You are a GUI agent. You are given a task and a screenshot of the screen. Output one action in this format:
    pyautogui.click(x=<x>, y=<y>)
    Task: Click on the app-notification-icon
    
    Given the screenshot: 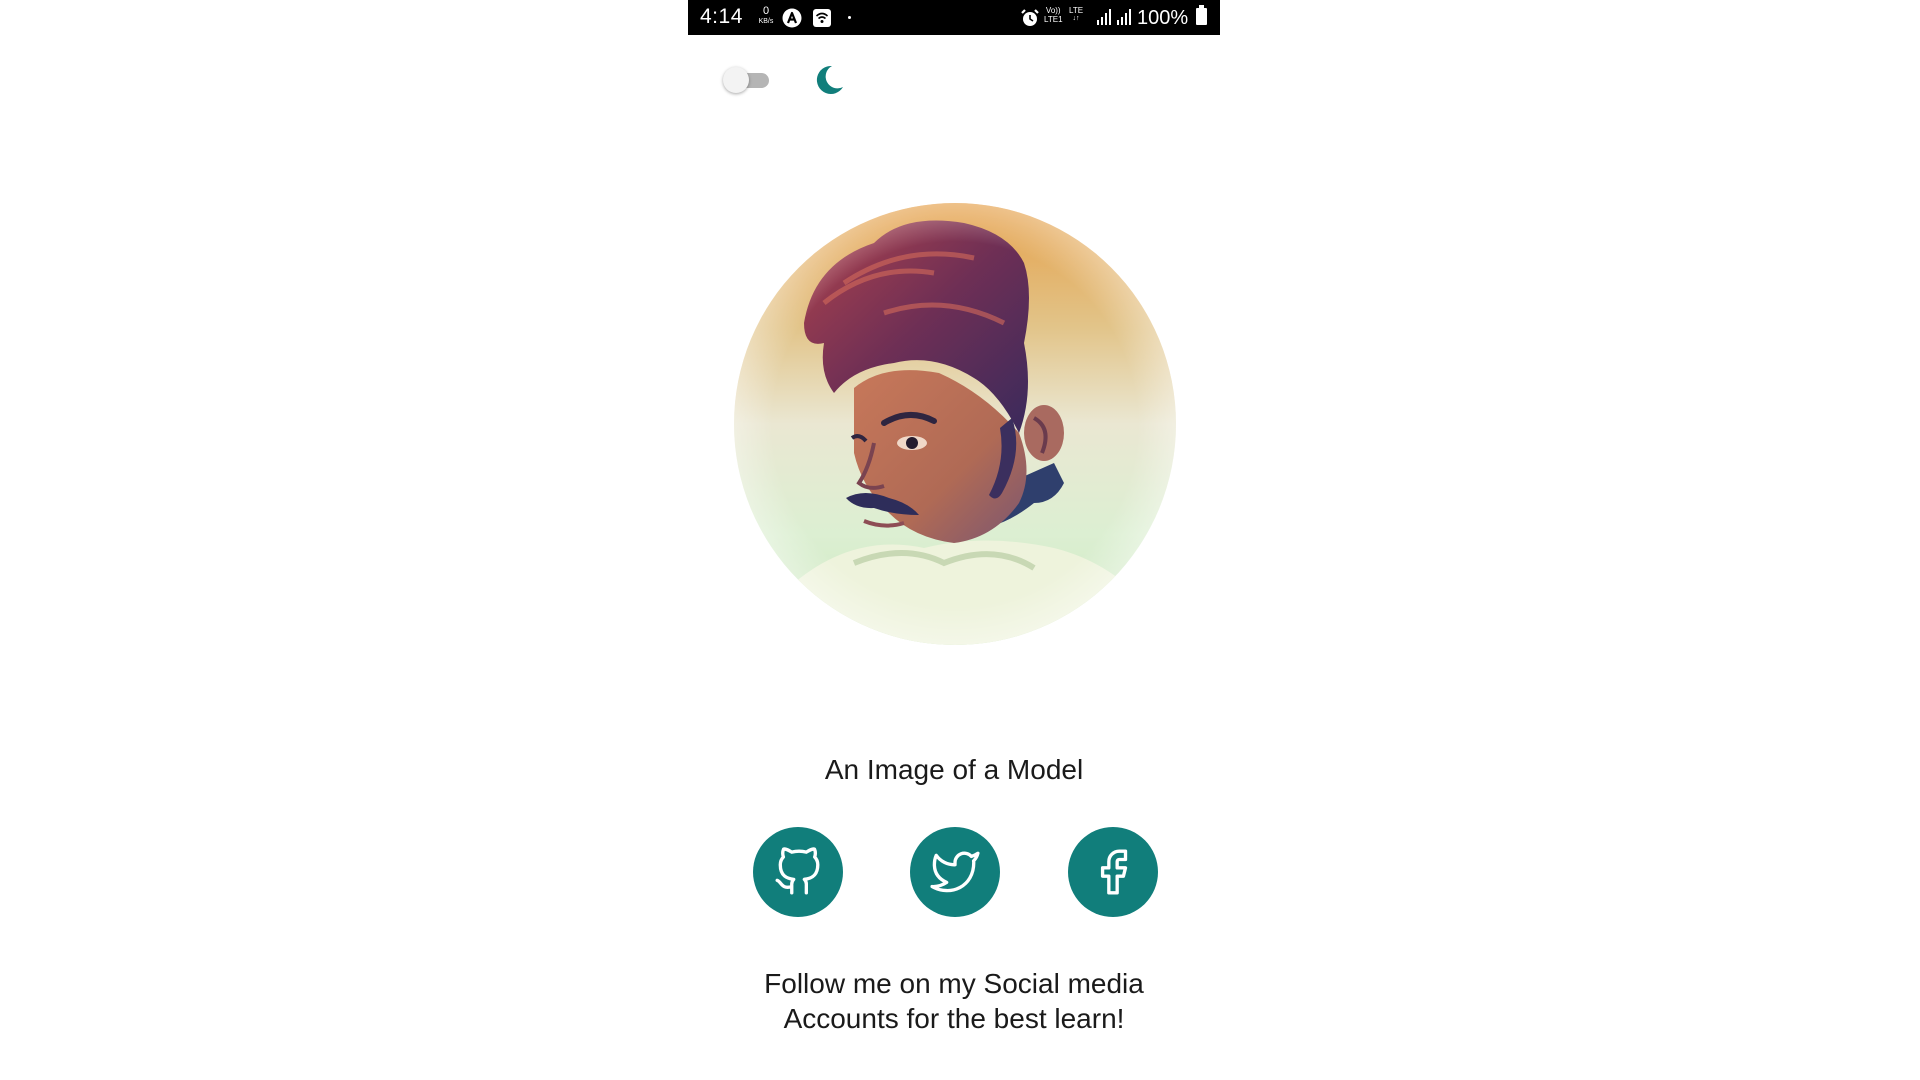 What is the action you would take?
    pyautogui.click(x=792, y=20)
    